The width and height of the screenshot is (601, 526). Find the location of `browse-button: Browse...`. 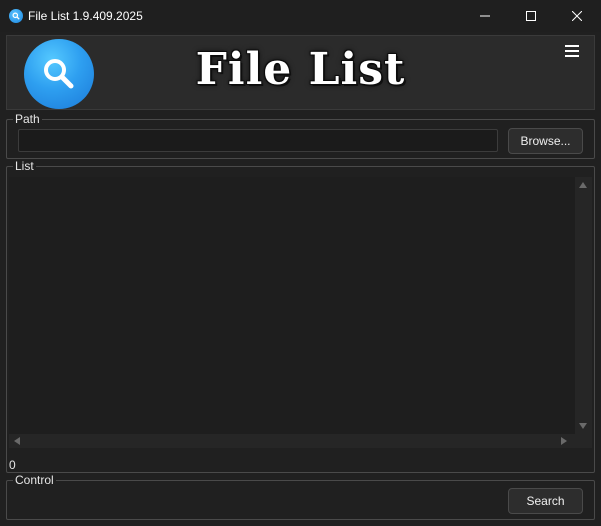

browse-button: Browse... is located at coordinates (545, 141).